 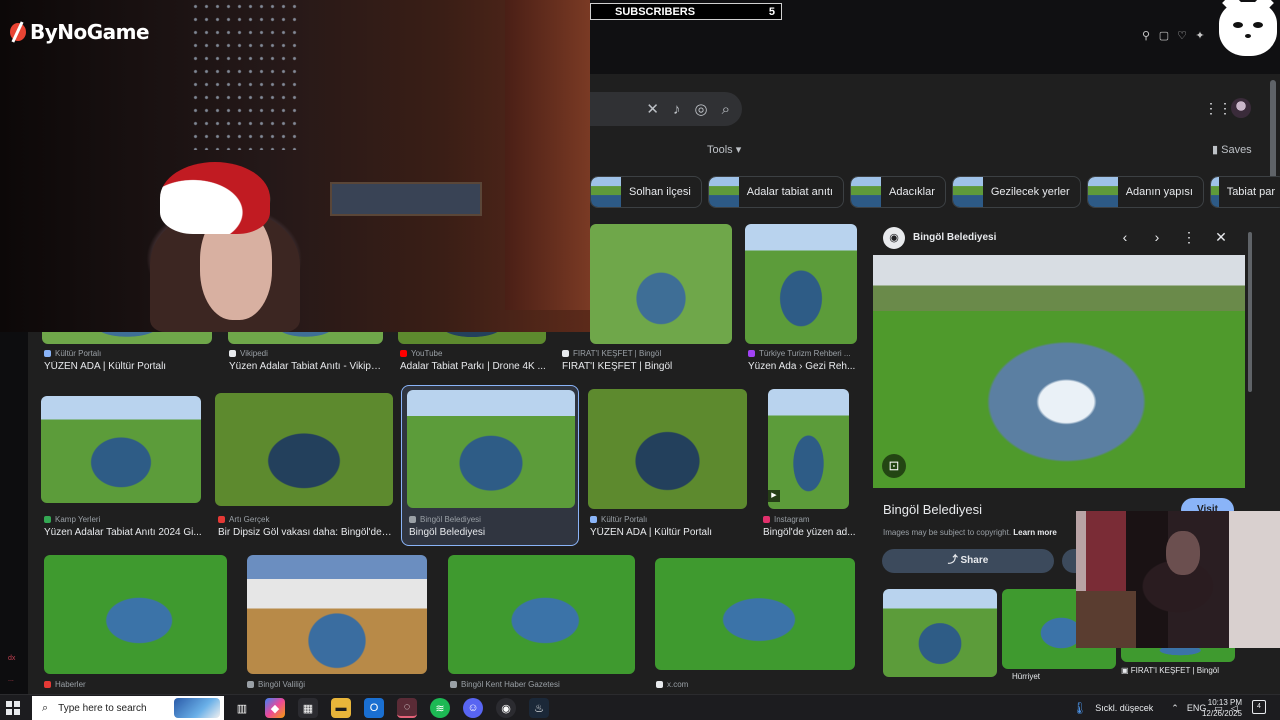 I want to click on microphone-icon: ♪, so click(x=677, y=109).